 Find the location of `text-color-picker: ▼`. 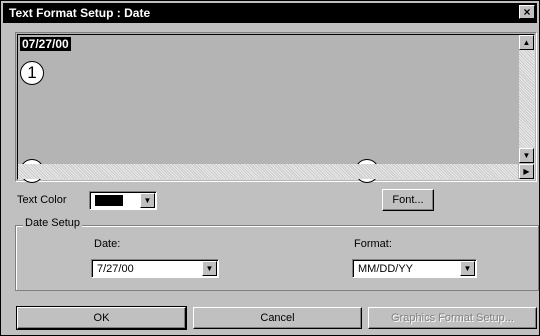

text-color-picker: ▼ is located at coordinates (123, 200).